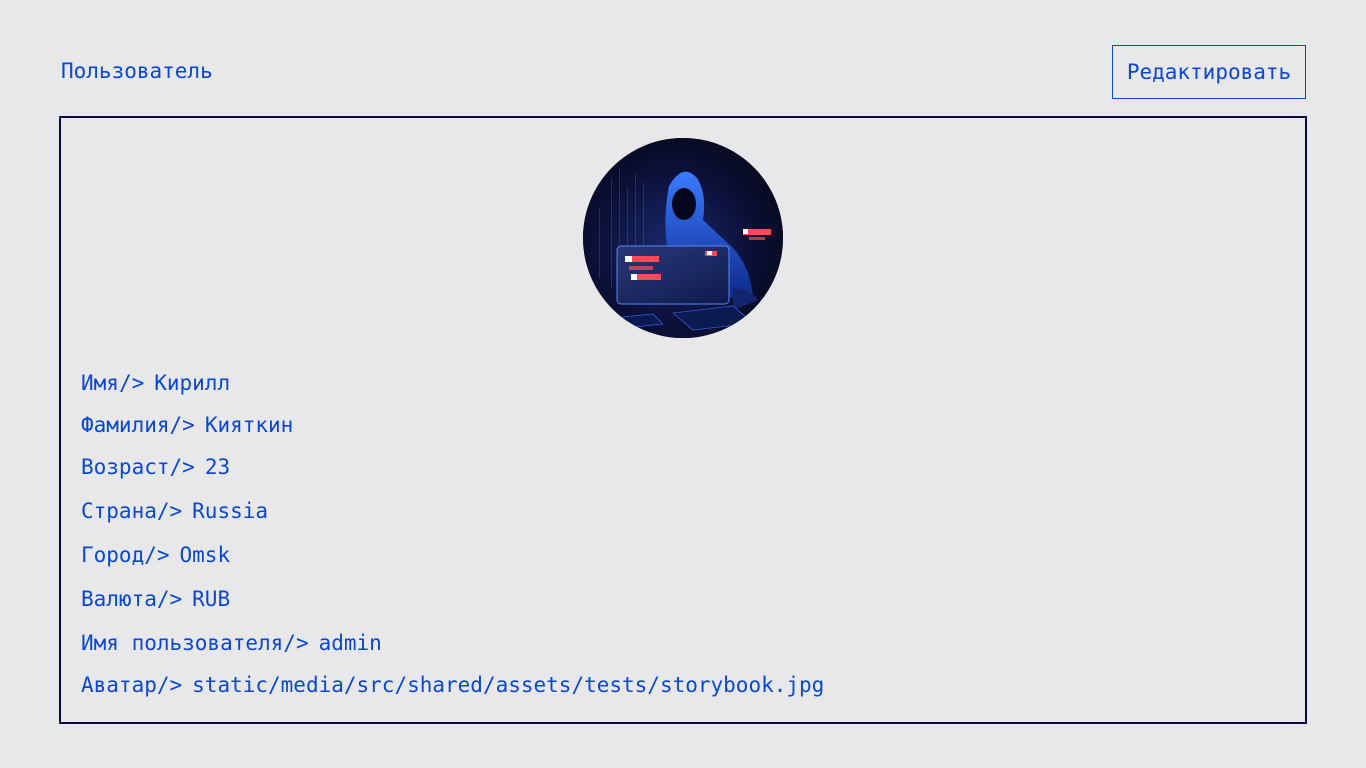  What do you see at coordinates (137, 71) in the screenshot?
I see `page-title: Пользователь` at bounding box center [137, 71].